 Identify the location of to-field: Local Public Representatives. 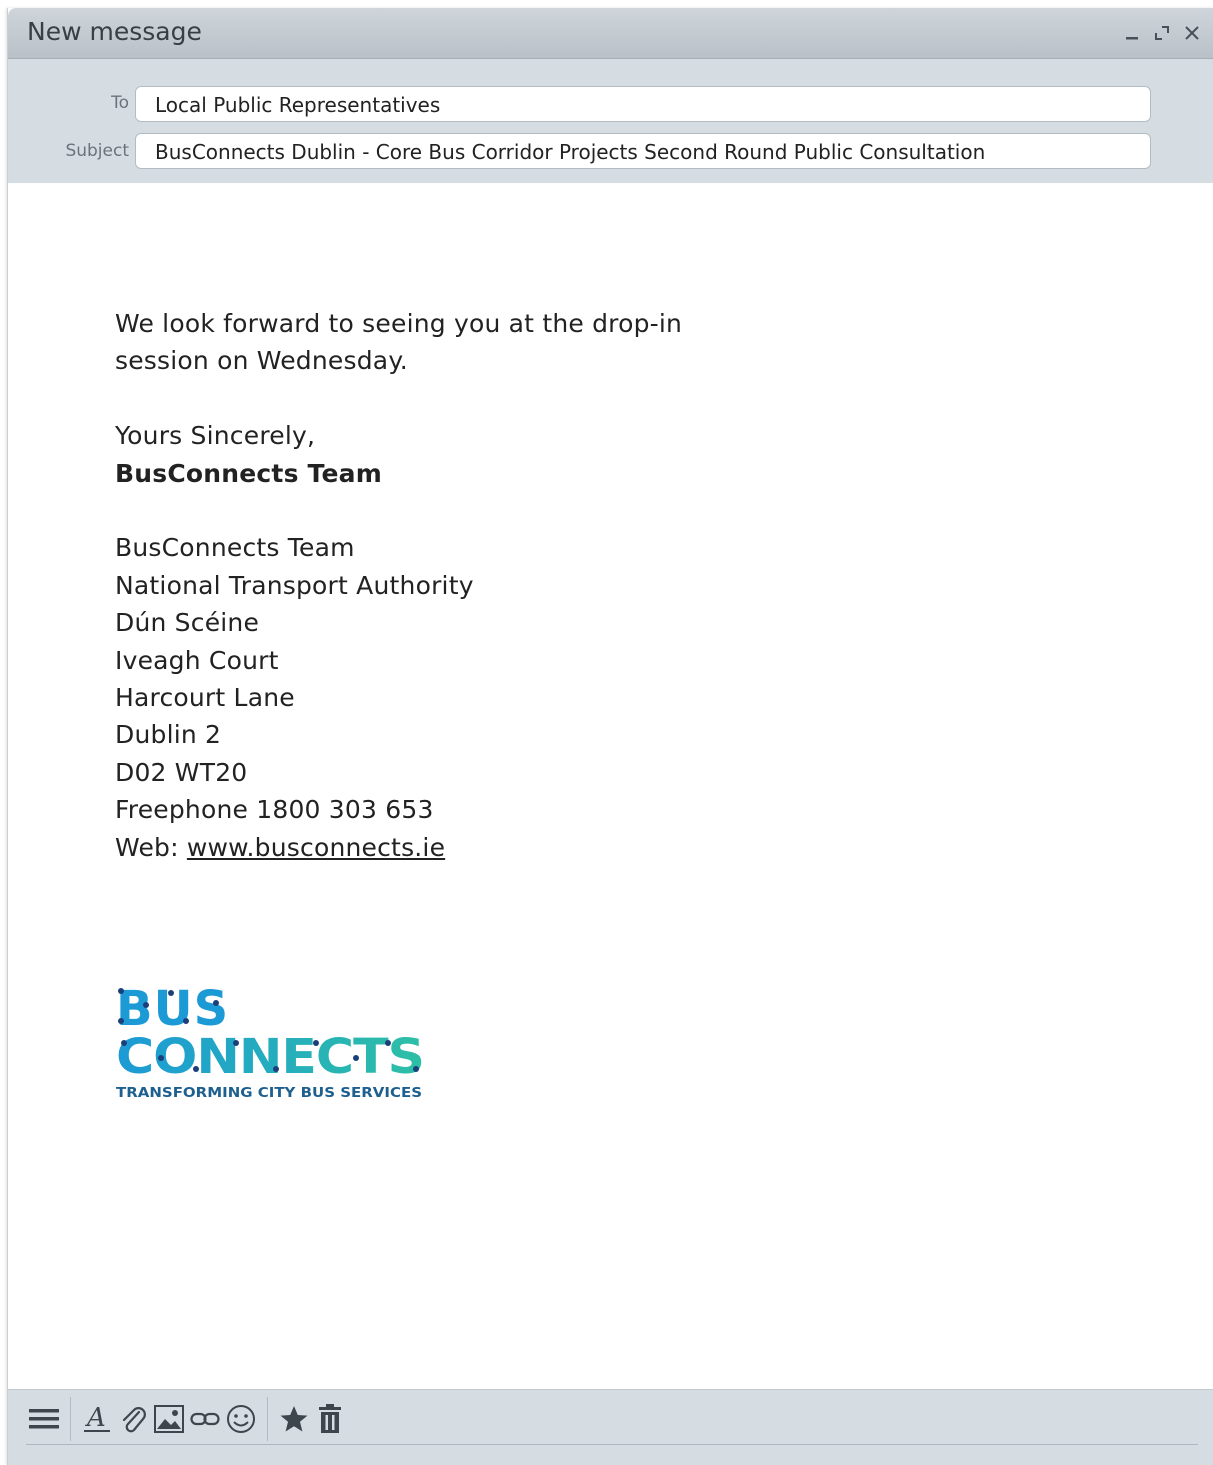
(643, 104).